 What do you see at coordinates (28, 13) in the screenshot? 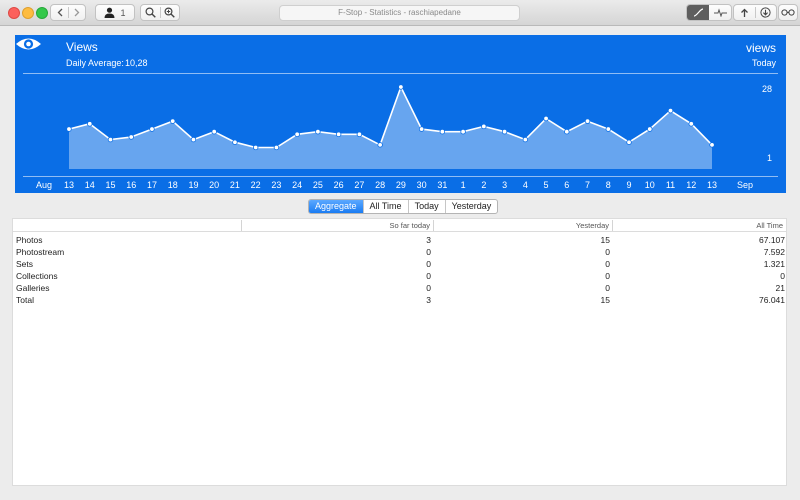
I see `minimize-window-button` at bounding box center [28, 13].